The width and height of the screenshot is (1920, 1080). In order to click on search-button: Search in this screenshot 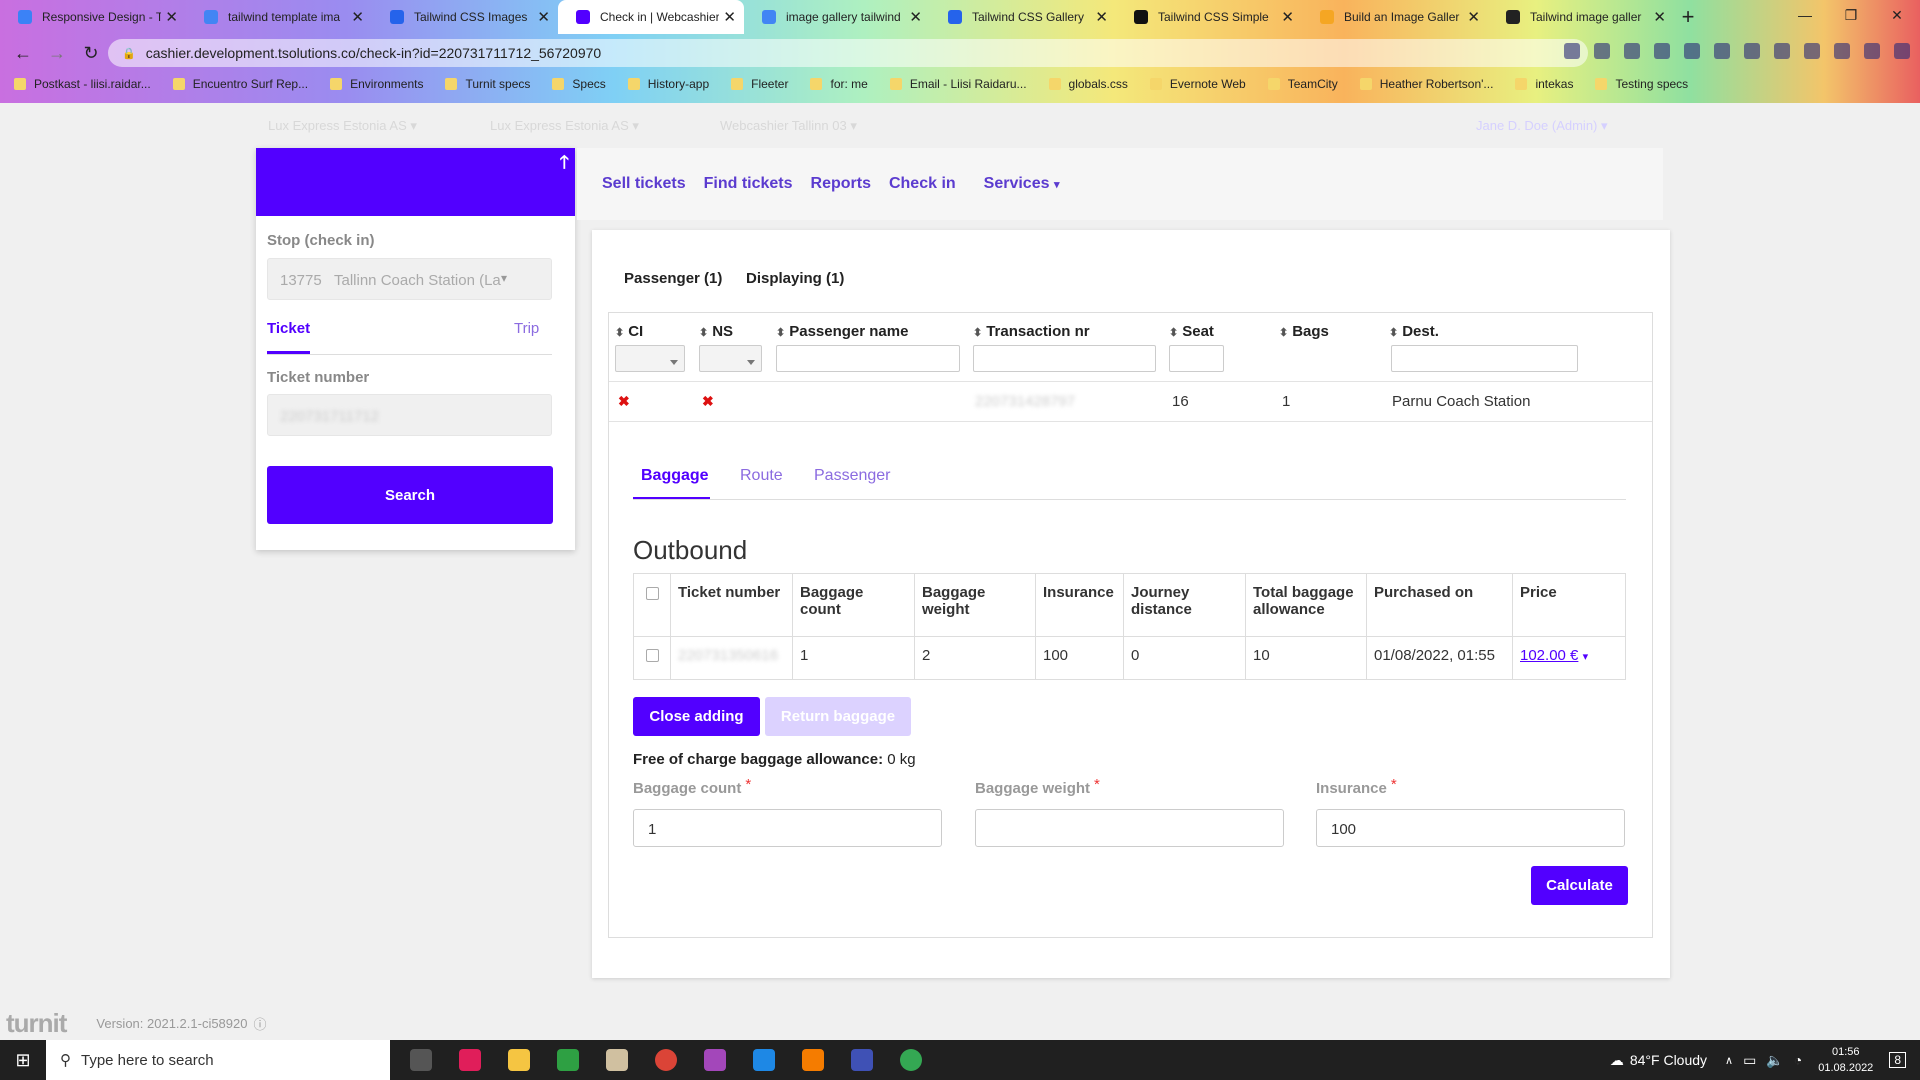, I will do `click(410, 495)`.